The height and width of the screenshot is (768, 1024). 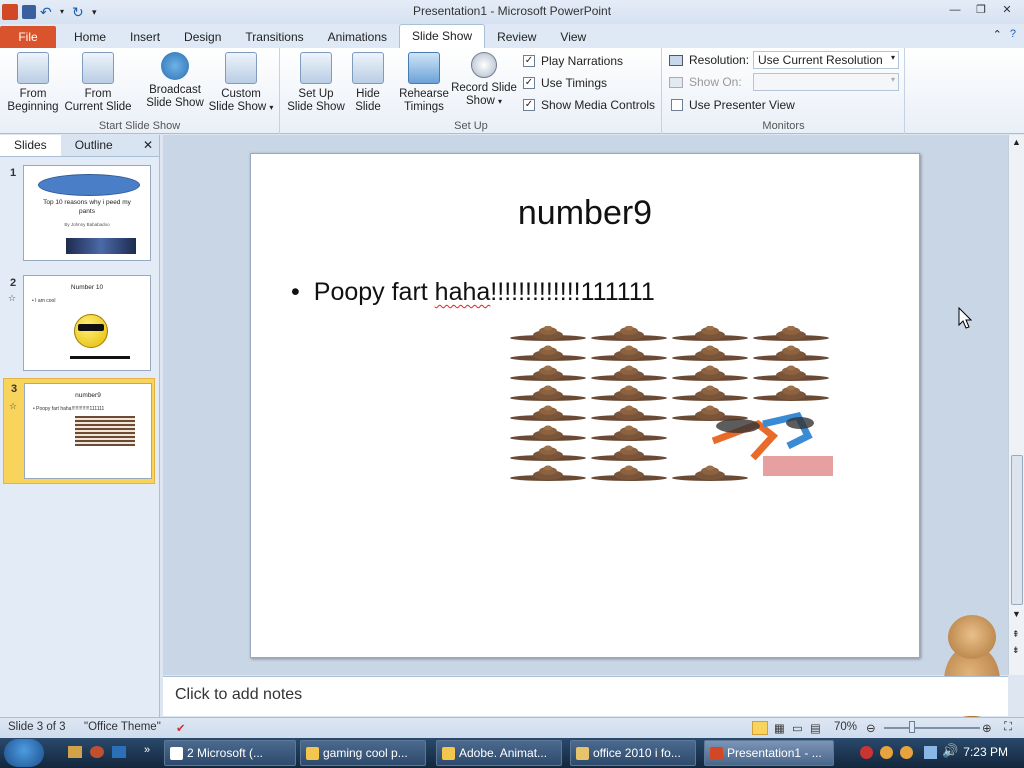 What do you see at coordinates (912, 727) in the screenshot?
I see `zoom-slider-thumb` at bounding box center [912, 727].